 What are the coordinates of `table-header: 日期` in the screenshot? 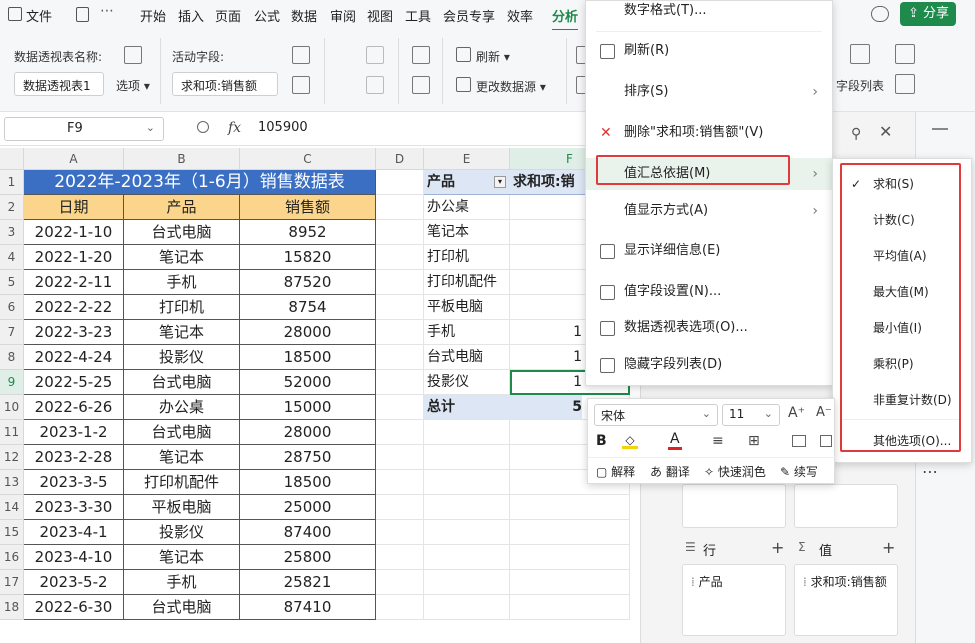 It's located at (74, 207).